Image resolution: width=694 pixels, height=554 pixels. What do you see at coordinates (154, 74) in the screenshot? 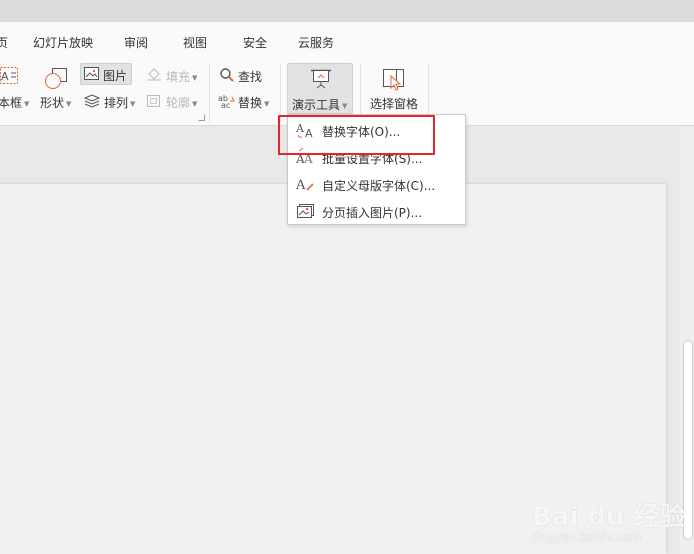
I see `fill-bucket-icon` at bounding box center [154, 74].